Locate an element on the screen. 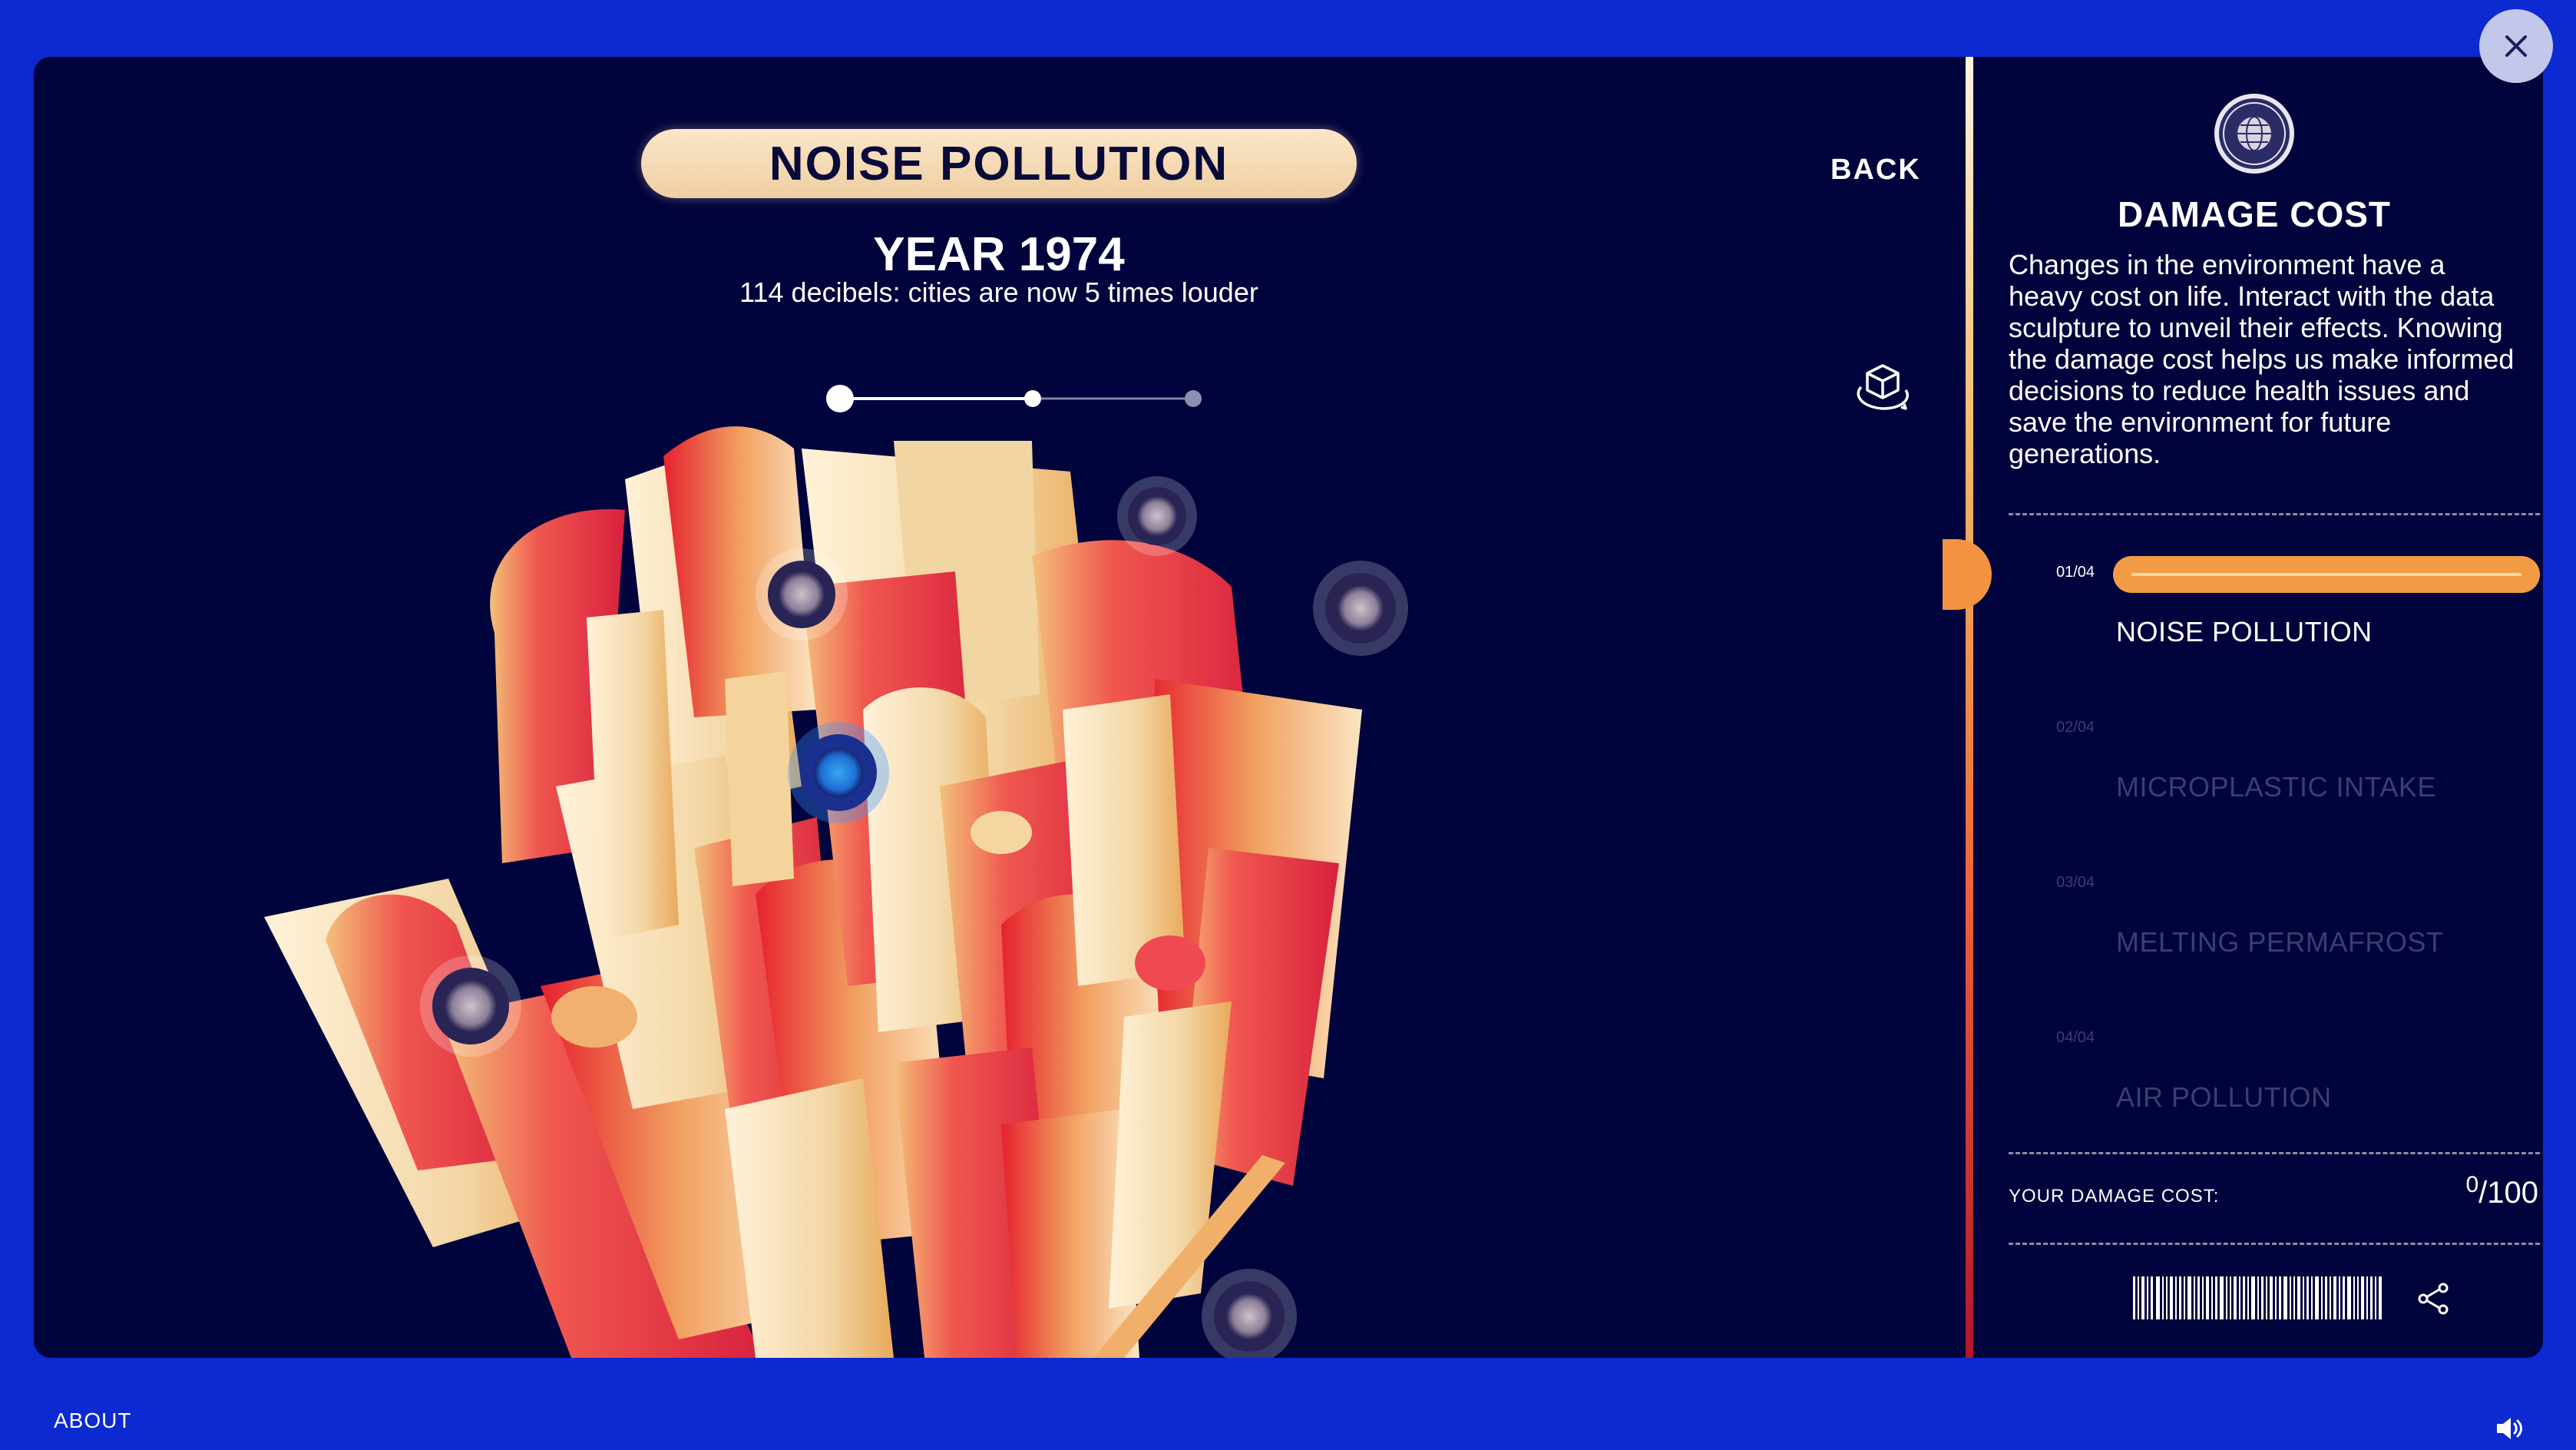 This screenshot has width=2576, height=1450. back-button: BACK is located at coordinates (1875, 170).